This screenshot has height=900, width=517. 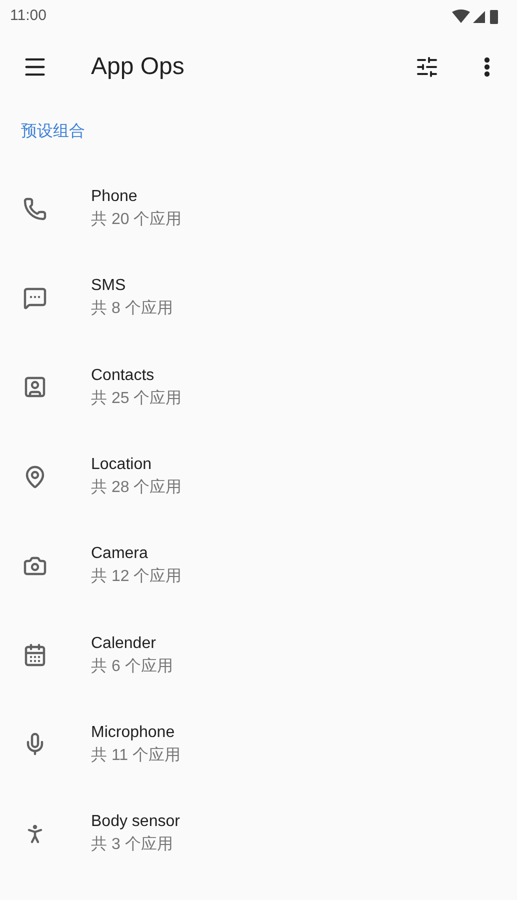 I want to click on app-title: App Ops, so click(x=137, y=67).